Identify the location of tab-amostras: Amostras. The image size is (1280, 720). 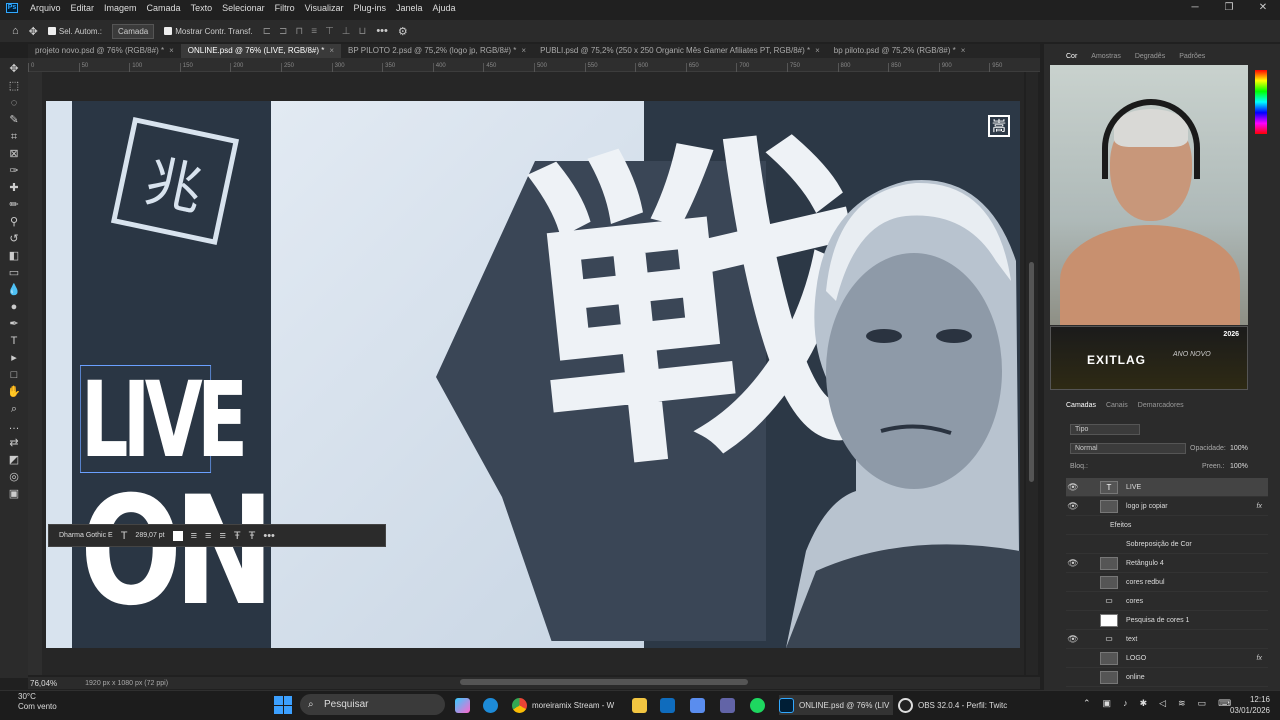
(1106, 56).